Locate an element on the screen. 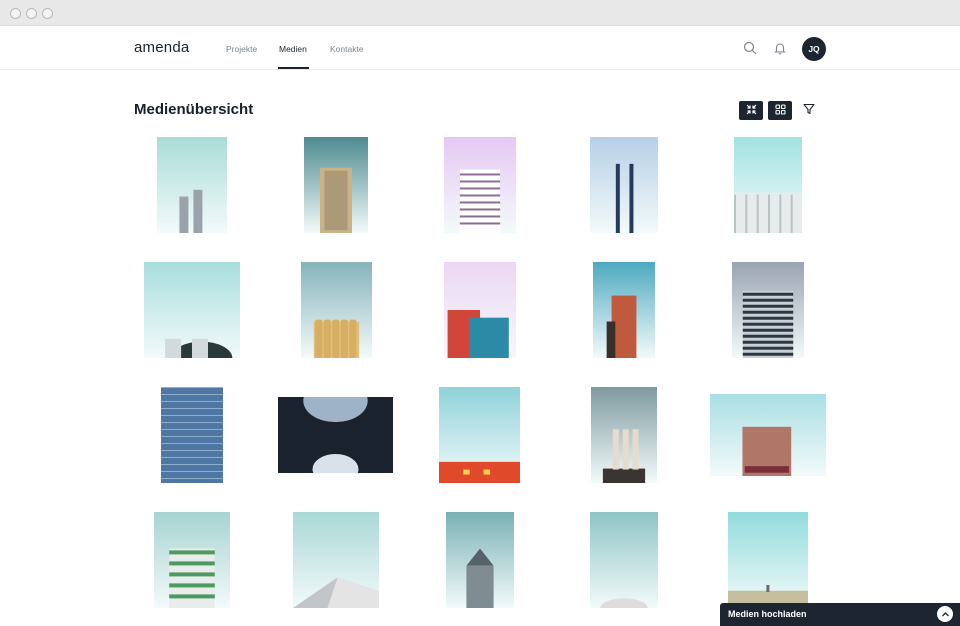  grid-view-button is located at coordinates (780, 110).